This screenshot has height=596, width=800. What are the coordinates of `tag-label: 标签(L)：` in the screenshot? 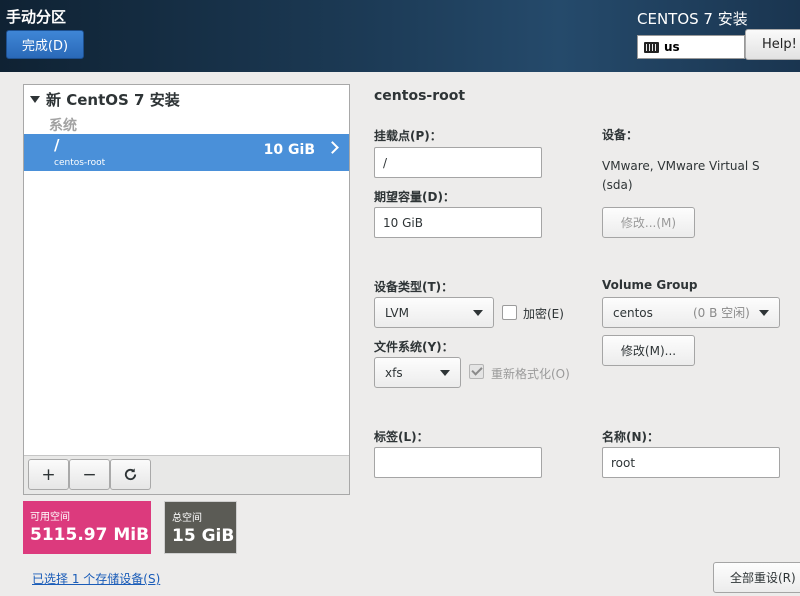 It's located at (401, 437).